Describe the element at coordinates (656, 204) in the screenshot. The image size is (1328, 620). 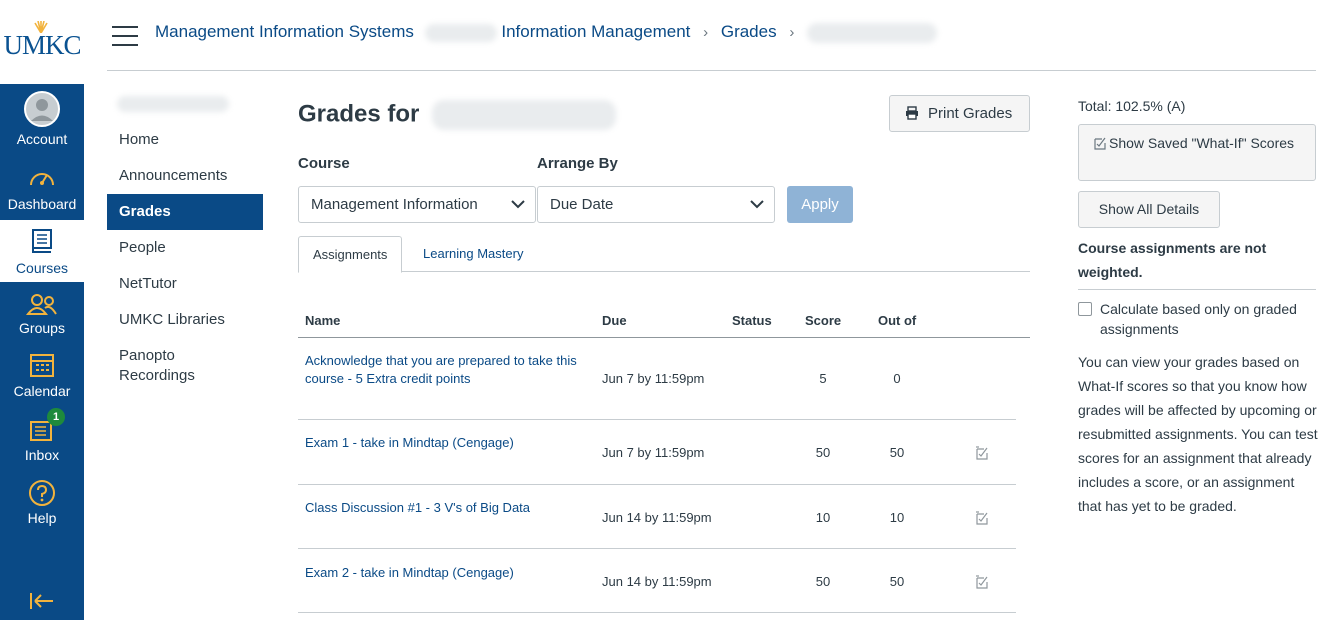
I see `arrange-by-select: Due Date` at that location.